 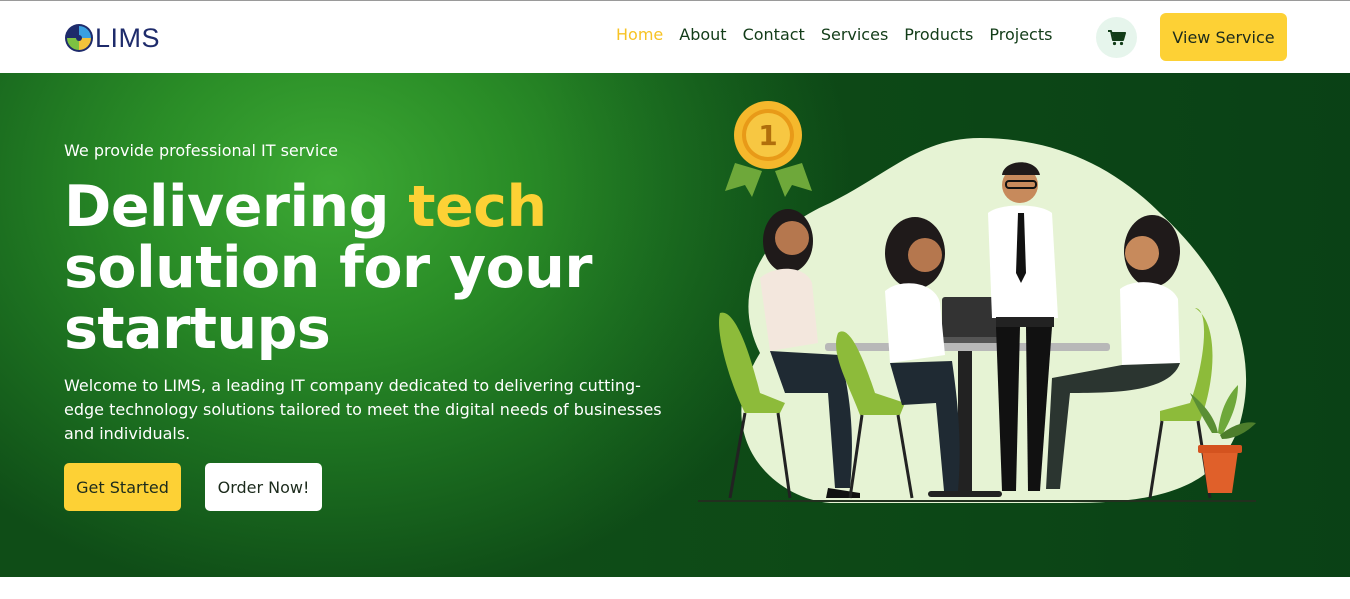 What do you see at coordinates (938, 35) in the screenshot?
I see `nav-products: Products` at bounding box center [938, 35].